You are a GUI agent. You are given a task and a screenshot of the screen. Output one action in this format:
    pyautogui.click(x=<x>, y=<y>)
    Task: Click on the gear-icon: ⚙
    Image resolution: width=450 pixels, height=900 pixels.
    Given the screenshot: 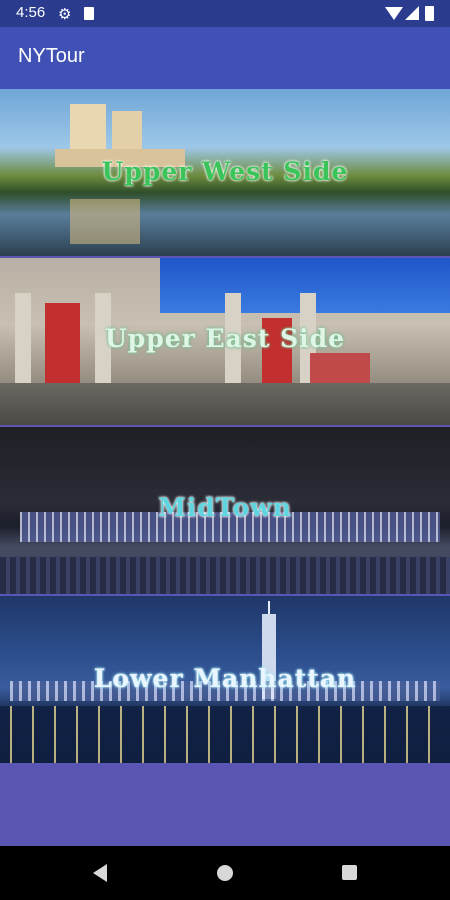 What is the action you would take?
    pyautogui.click(x=65, y=14)
    